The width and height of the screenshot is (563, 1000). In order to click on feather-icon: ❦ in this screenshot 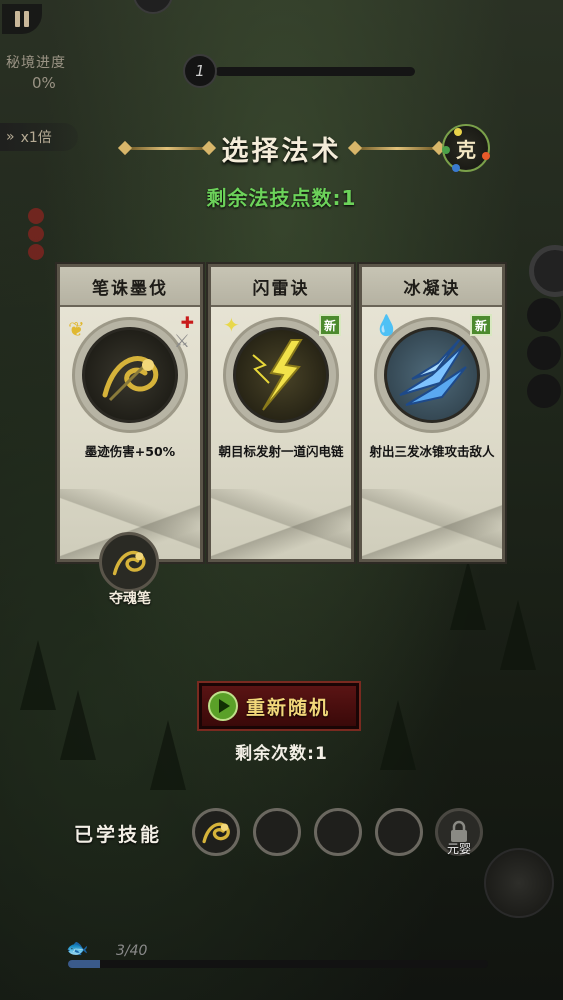, I will do `click(76, 329)`.